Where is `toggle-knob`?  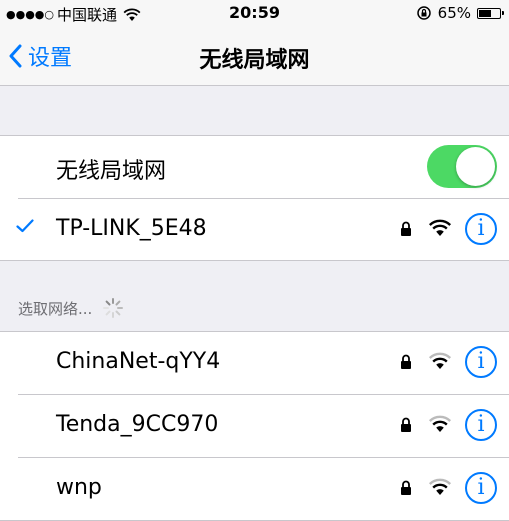
toggle-knob is located at coordinates (475, 166).